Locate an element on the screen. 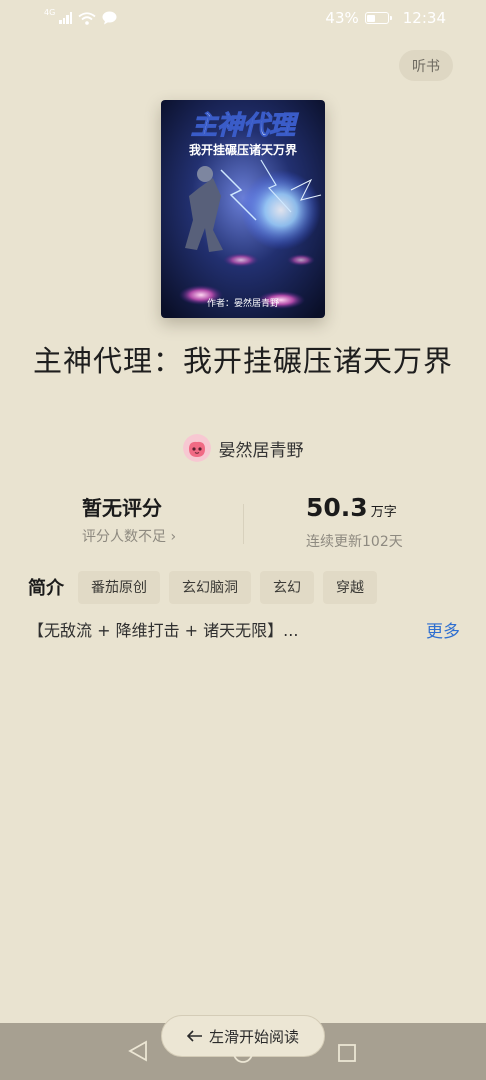  cover-author: 作者：晏然居青野 is located at coordinates (243, 303).